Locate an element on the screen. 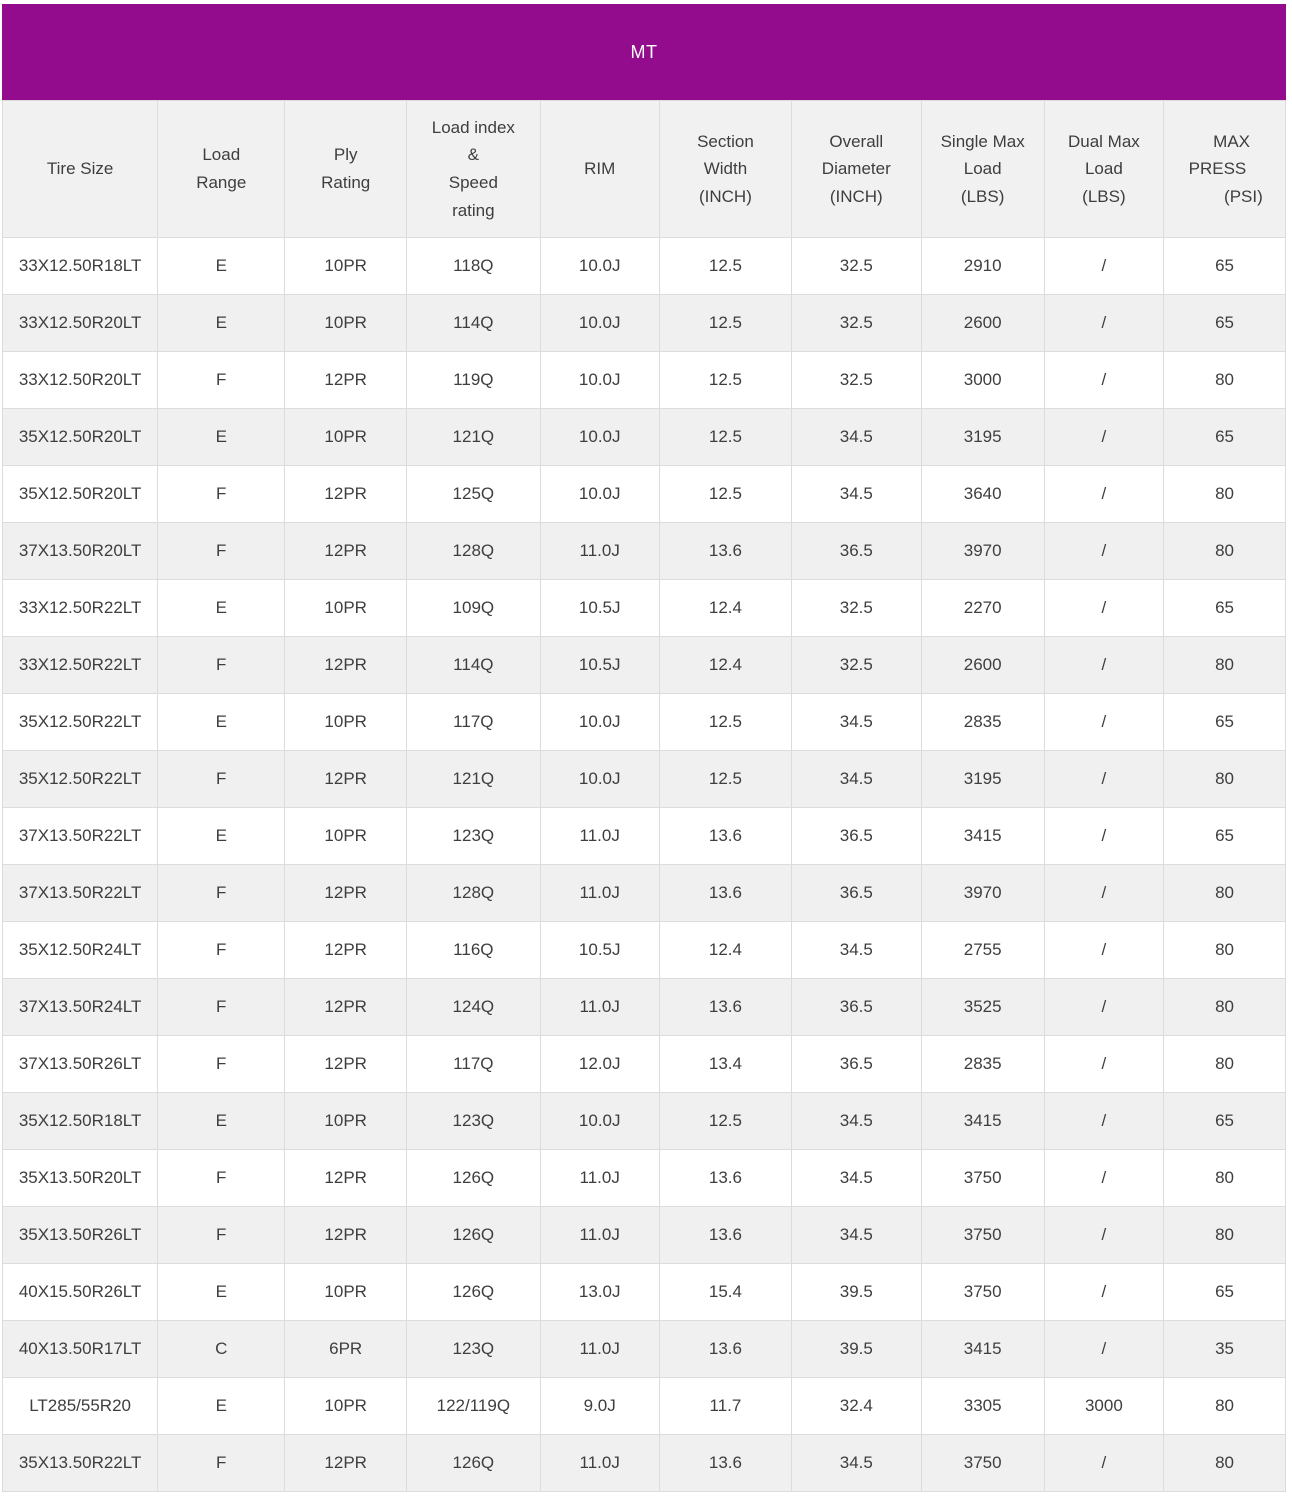 The width and height of the screenshot is (1292, 1502). cell-section-width: 13.4 is located at coordinates (725, 1064).